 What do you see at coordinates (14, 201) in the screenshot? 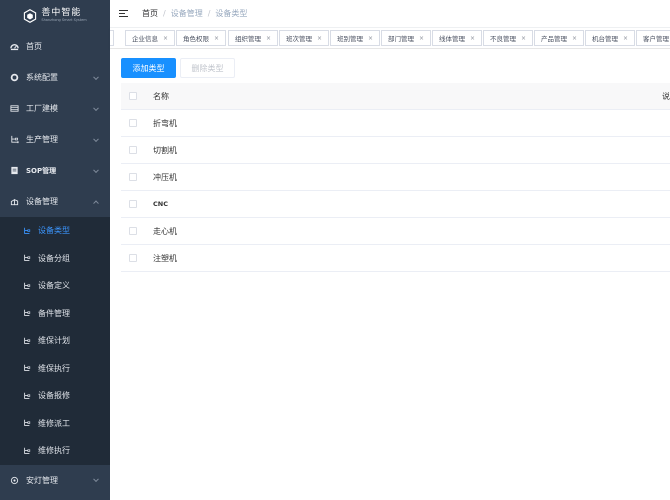
I see `equipment-icon` at bounding box center [14, 201].